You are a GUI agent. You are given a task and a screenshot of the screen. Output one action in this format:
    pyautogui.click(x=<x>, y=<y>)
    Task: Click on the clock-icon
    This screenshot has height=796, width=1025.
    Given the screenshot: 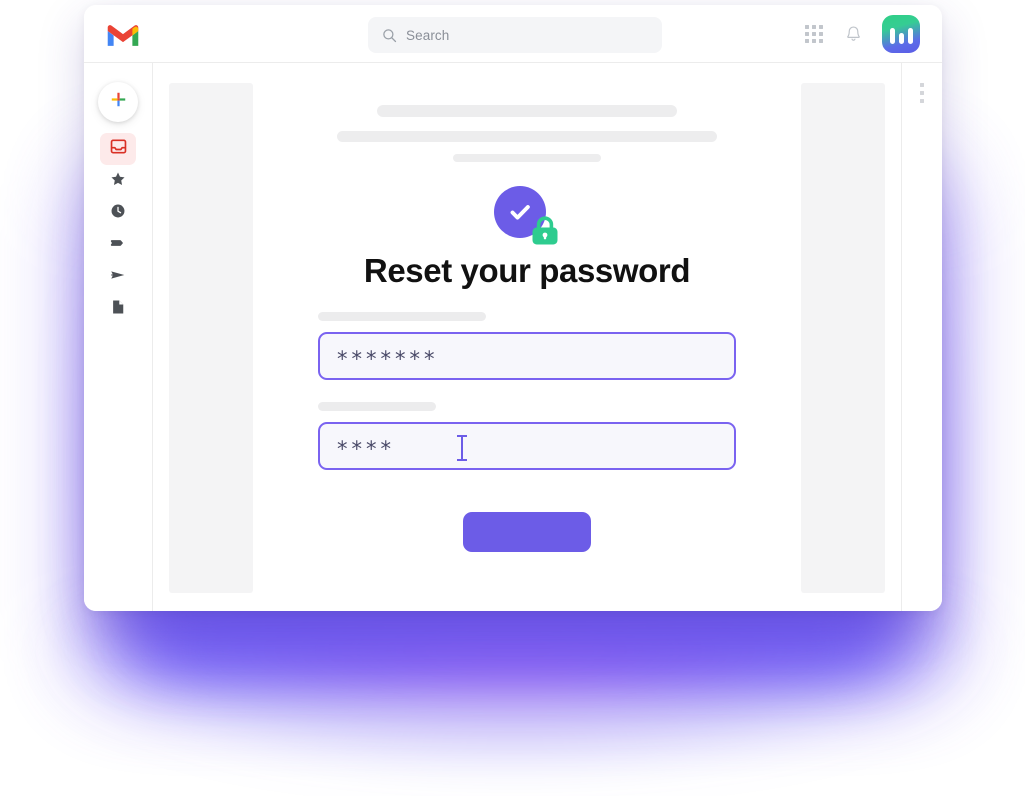 What is the action you would take?
    pyautogui.click(x=118, y=213)
    